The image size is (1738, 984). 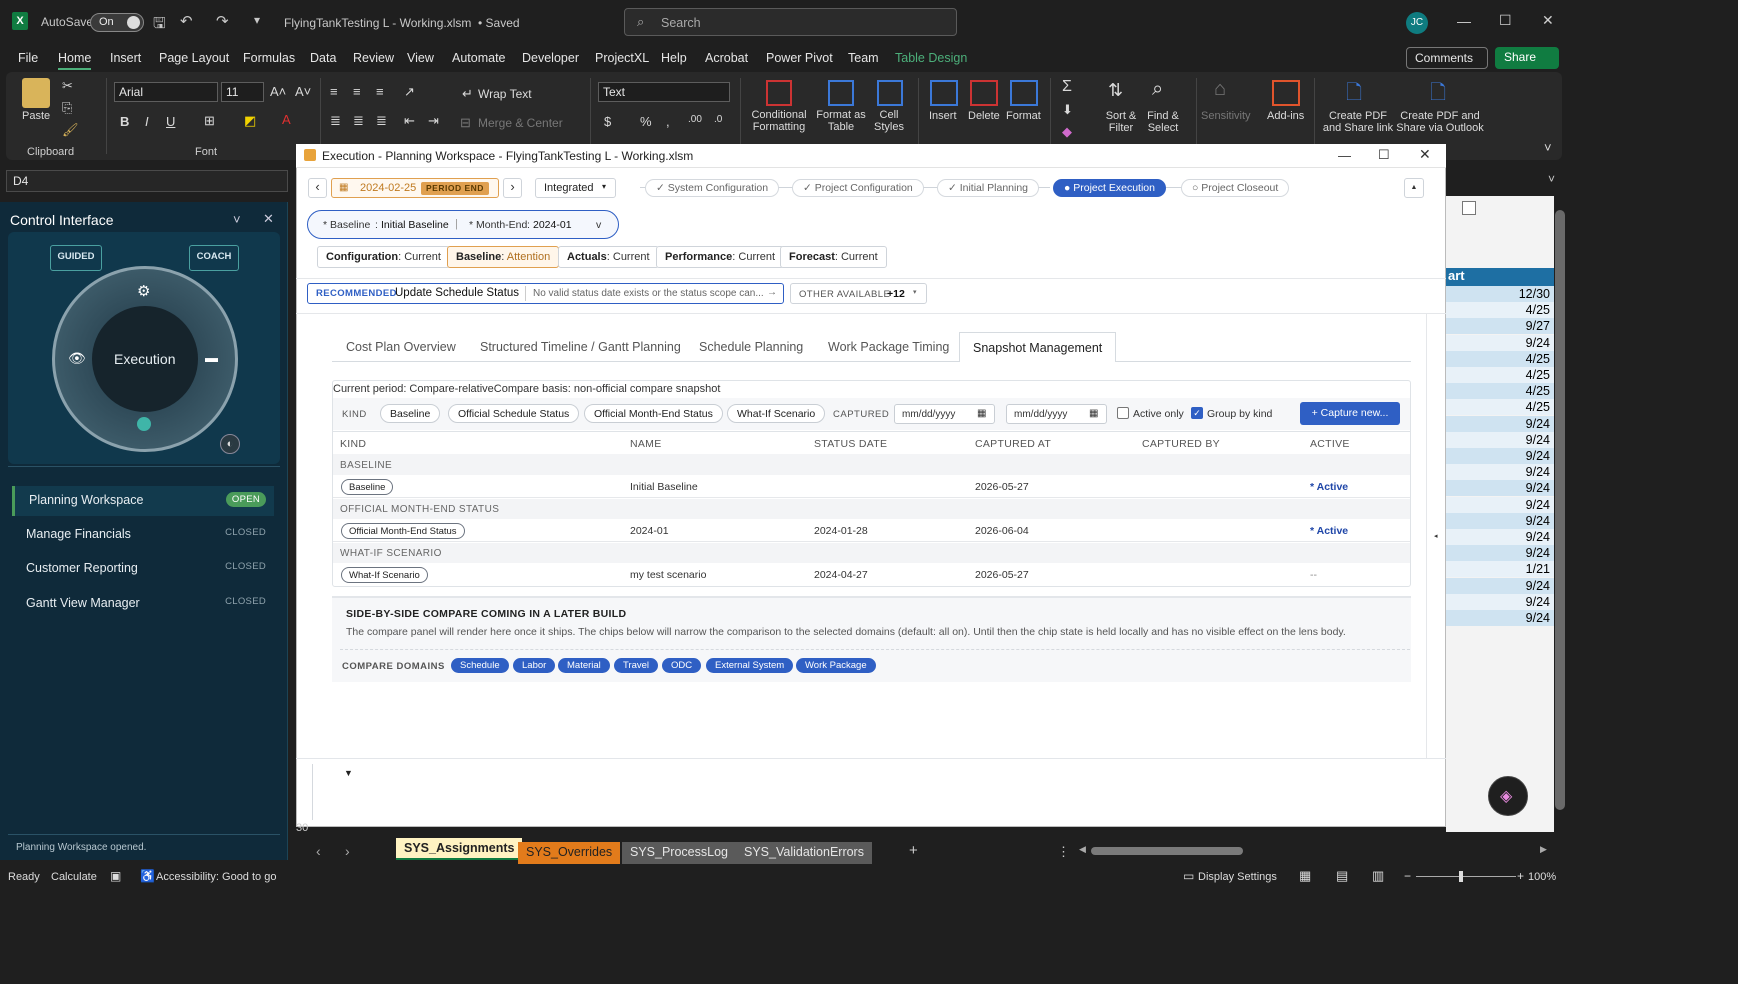 What do you see at coordinates (988, 188) in the screenshot?
I see `step-initial-planning: ✓ Initial Planning` at bounding box center [988, 188].